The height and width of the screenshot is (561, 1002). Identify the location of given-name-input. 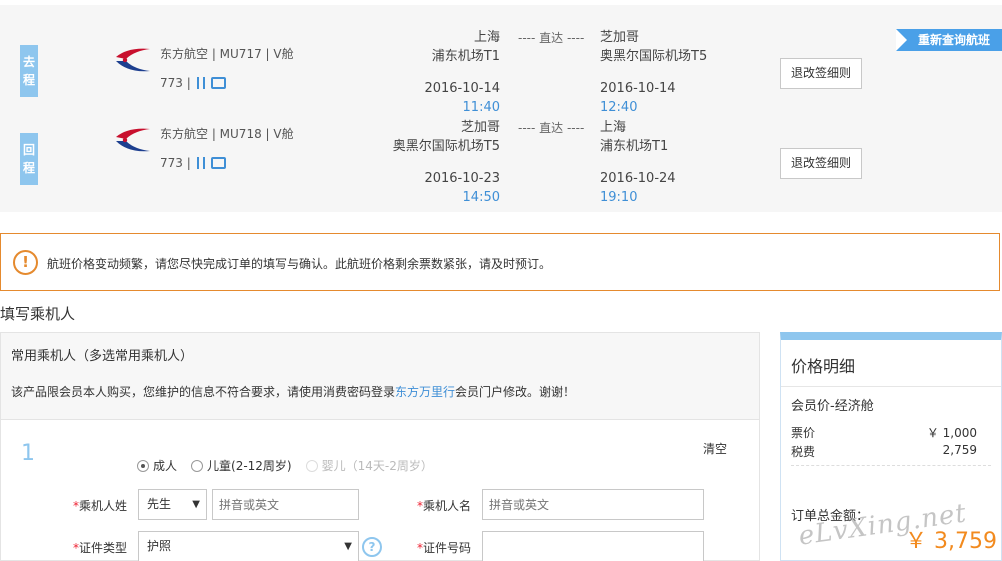
(593, 504).